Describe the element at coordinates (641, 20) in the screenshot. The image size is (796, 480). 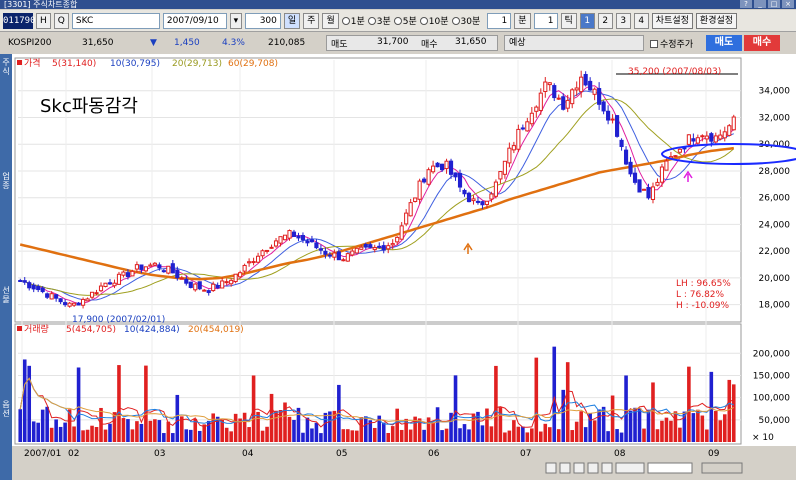
I see `layout-4-button: 4` at that location.